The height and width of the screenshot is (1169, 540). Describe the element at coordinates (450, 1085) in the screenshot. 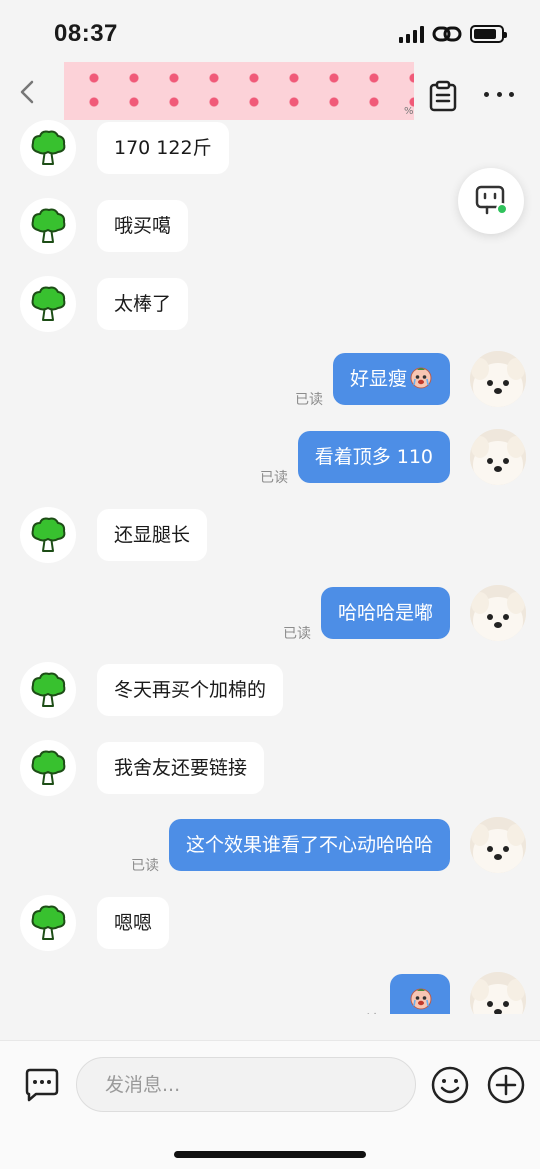

I see `emoji-icon` at that location.